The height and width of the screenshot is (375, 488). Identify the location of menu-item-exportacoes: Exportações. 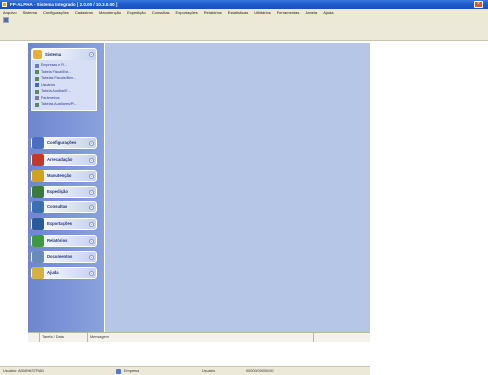
(187, 12).